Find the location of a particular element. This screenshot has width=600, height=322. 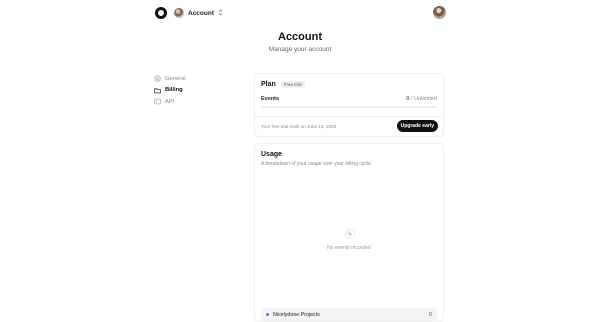

card-divider is located at coordinates (349, 116).